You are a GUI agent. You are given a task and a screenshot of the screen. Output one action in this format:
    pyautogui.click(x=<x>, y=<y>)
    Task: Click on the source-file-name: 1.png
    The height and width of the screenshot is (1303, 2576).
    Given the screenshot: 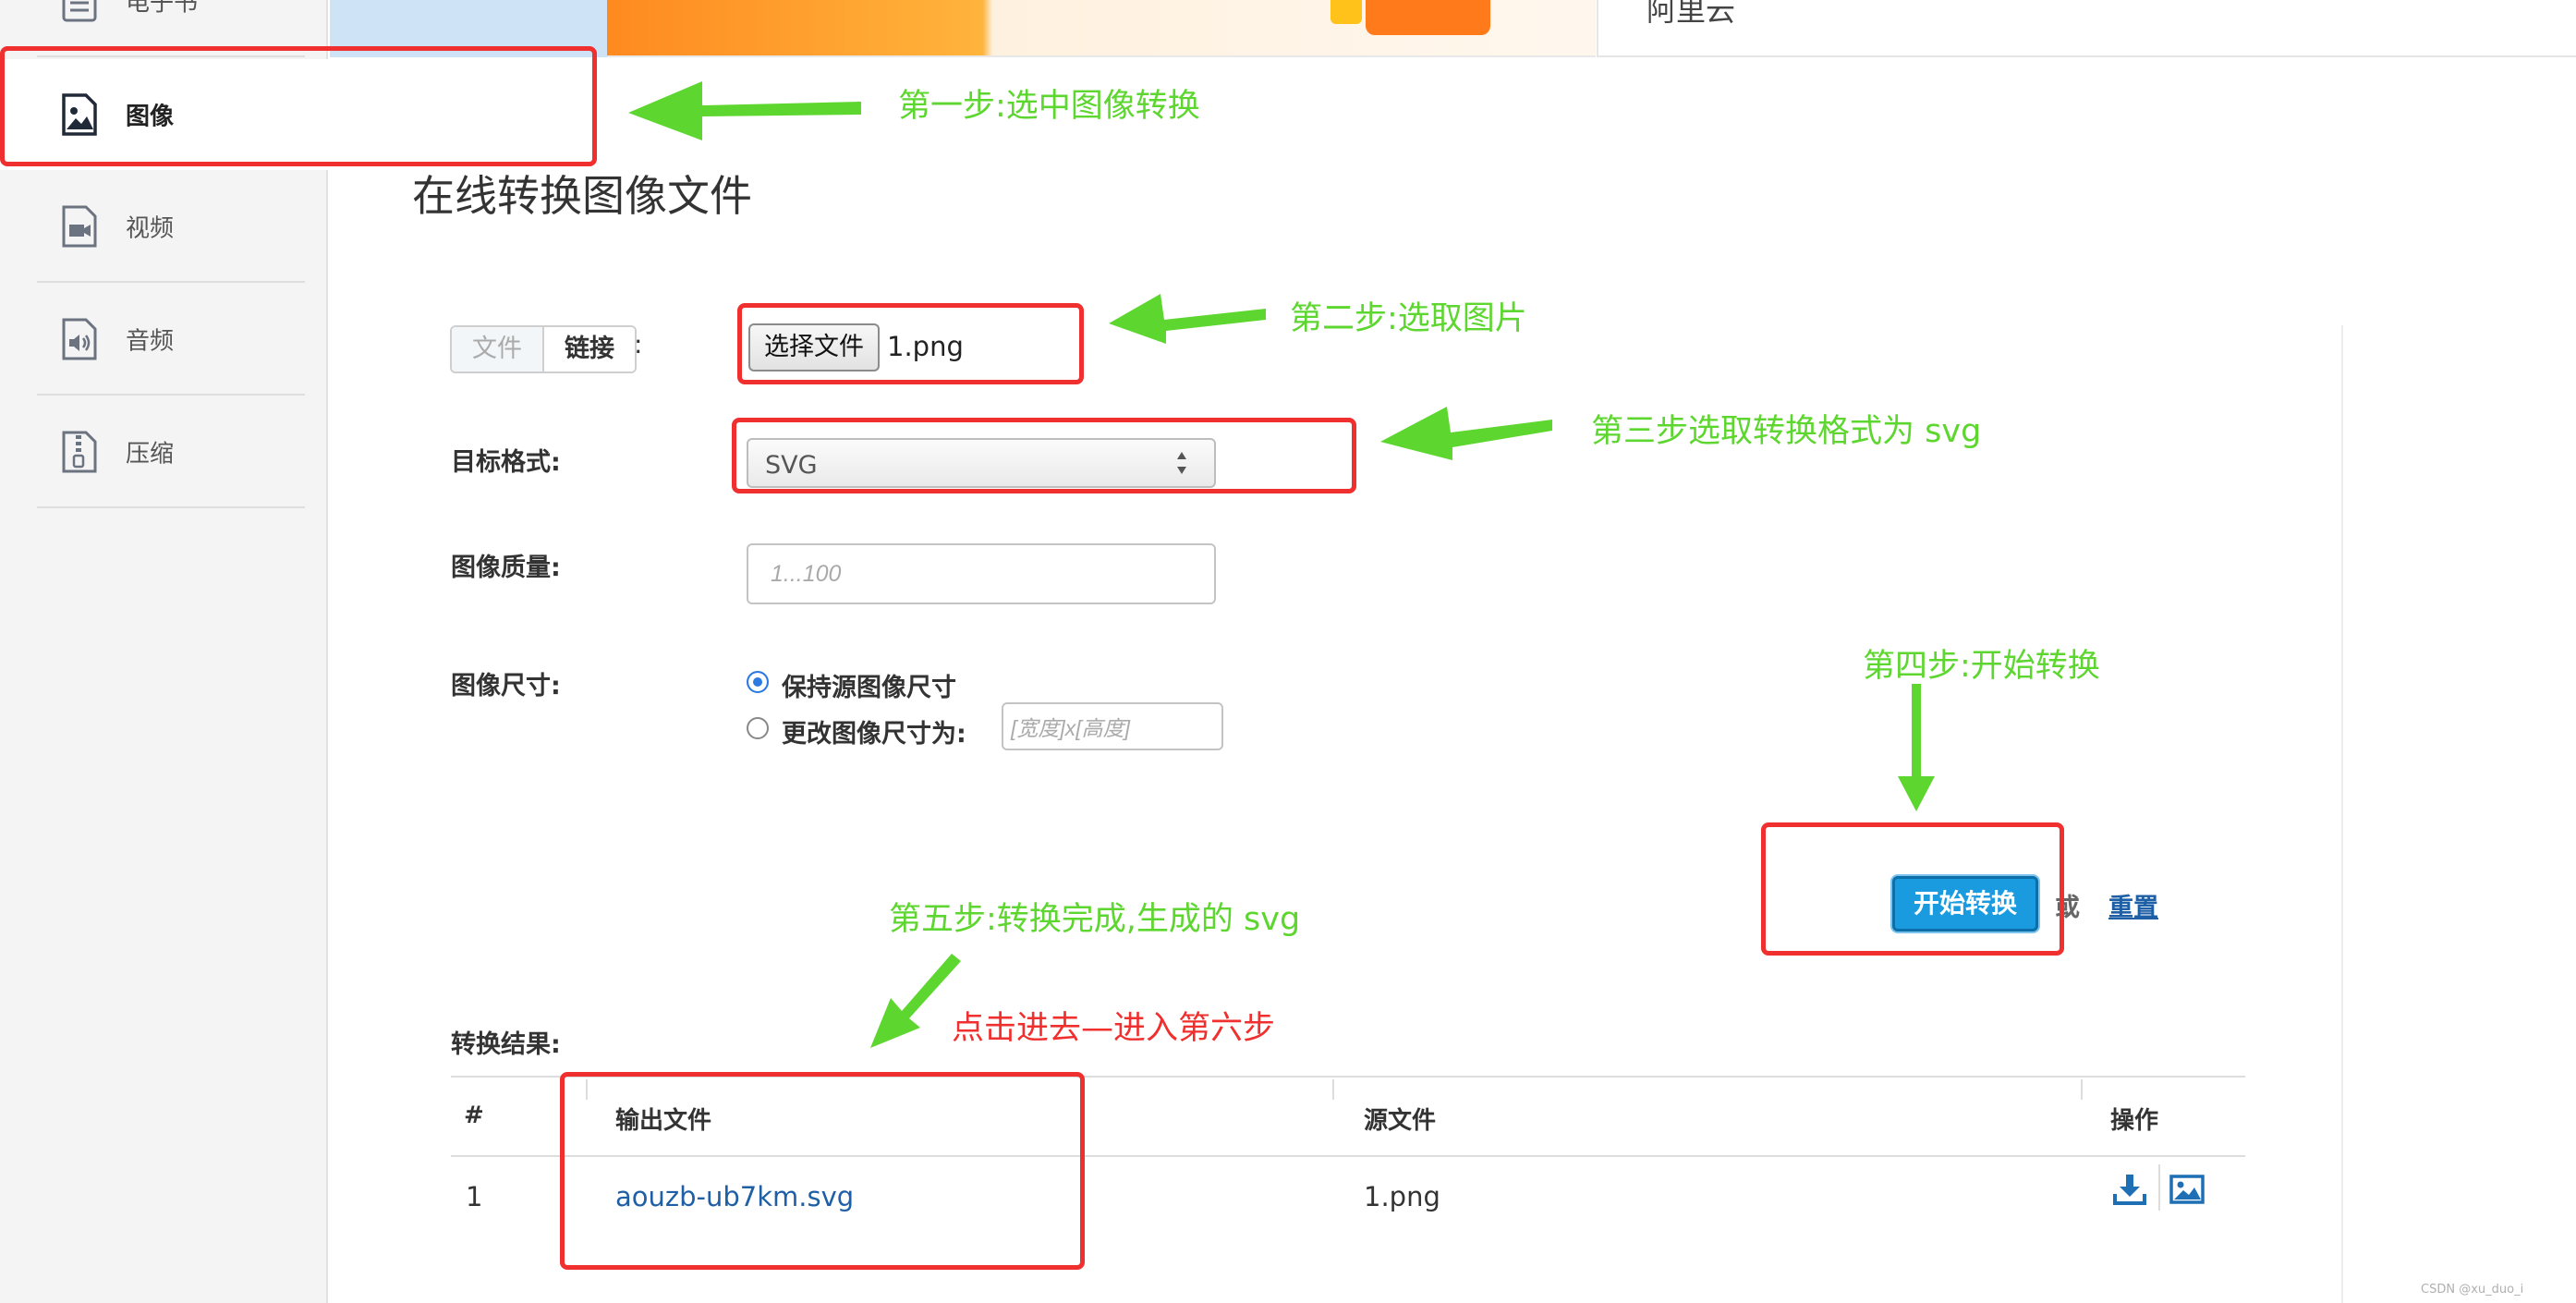 What is the action you would take?
    pyautogui.click(x=1402, y=1196)
    